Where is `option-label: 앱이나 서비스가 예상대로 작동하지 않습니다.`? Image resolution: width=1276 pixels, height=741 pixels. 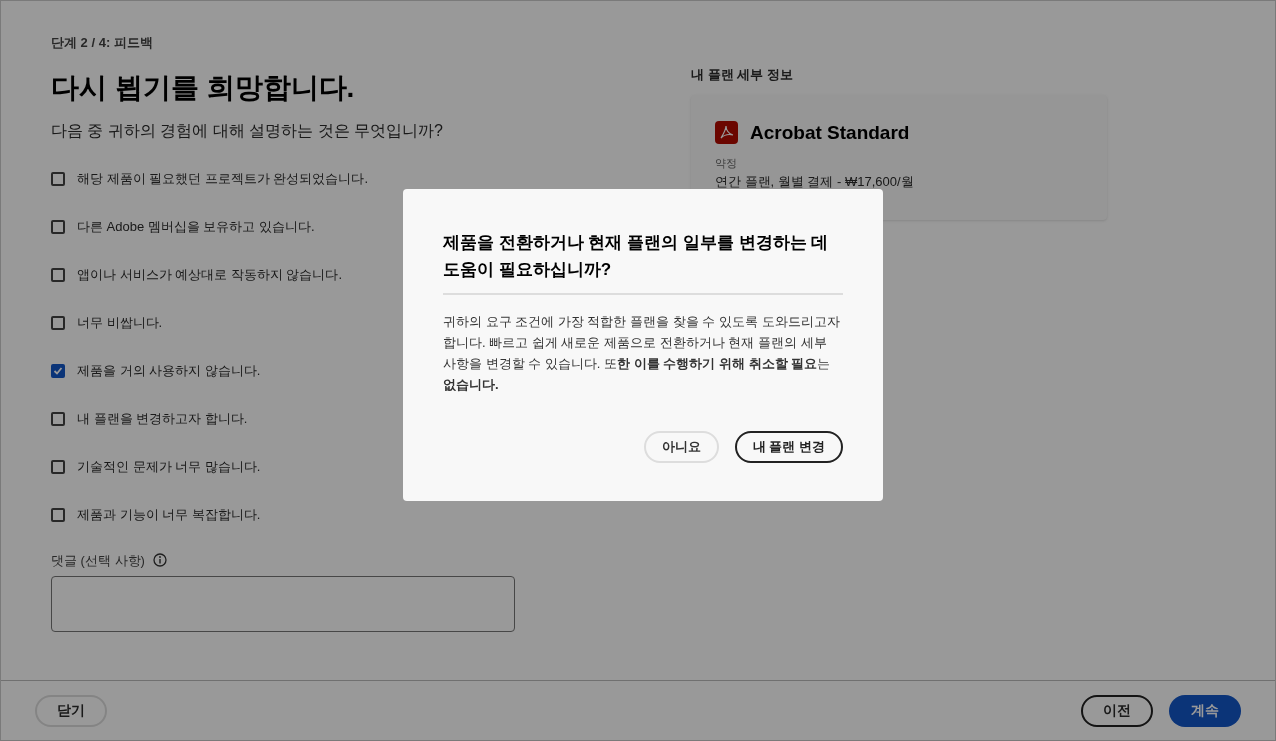
option-label: 앱이나 서비스가 예상대로 작동하지 않습니다. is located at coordinates (210, 274).